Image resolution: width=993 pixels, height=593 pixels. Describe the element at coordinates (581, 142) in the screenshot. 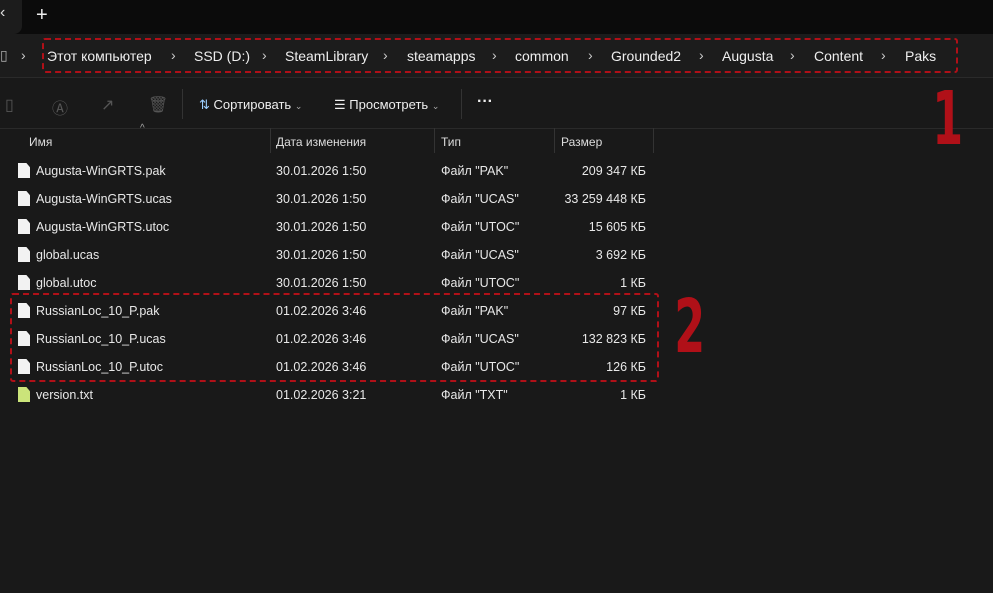

I see `column-header-size: Размер` at that location.